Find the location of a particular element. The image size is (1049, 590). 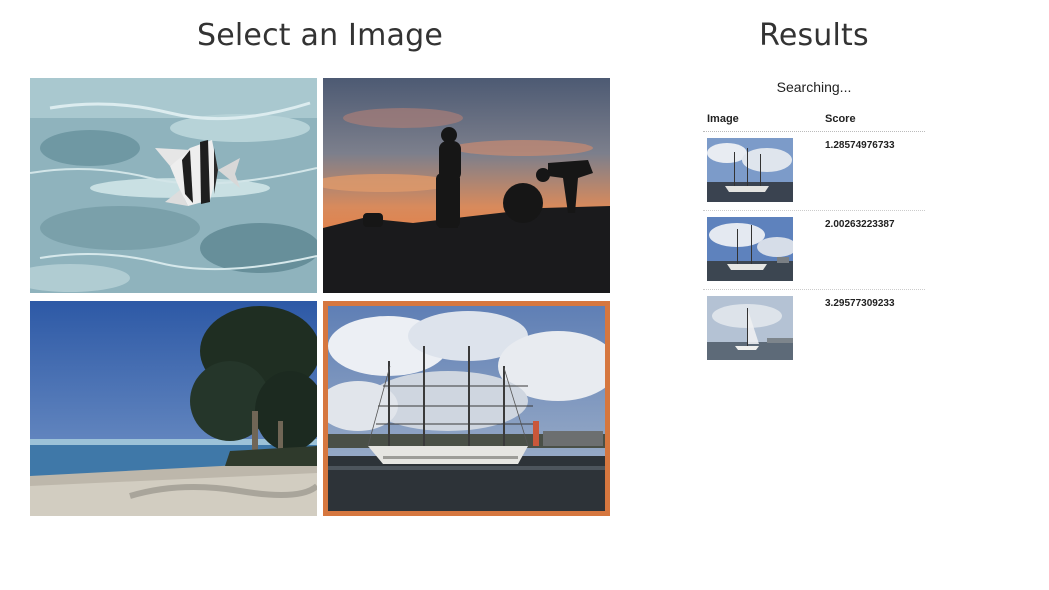

results-header: Image Score is located at coordinates (814, 121).